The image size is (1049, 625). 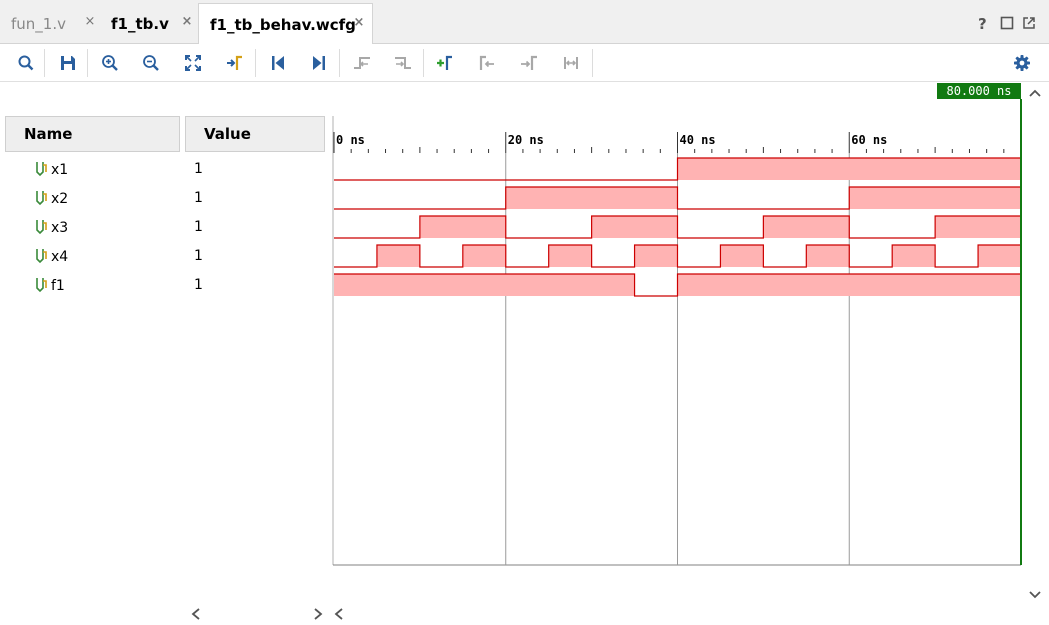 I want to click on time-tick-label: 60 ns, so click(x=869, y=140).